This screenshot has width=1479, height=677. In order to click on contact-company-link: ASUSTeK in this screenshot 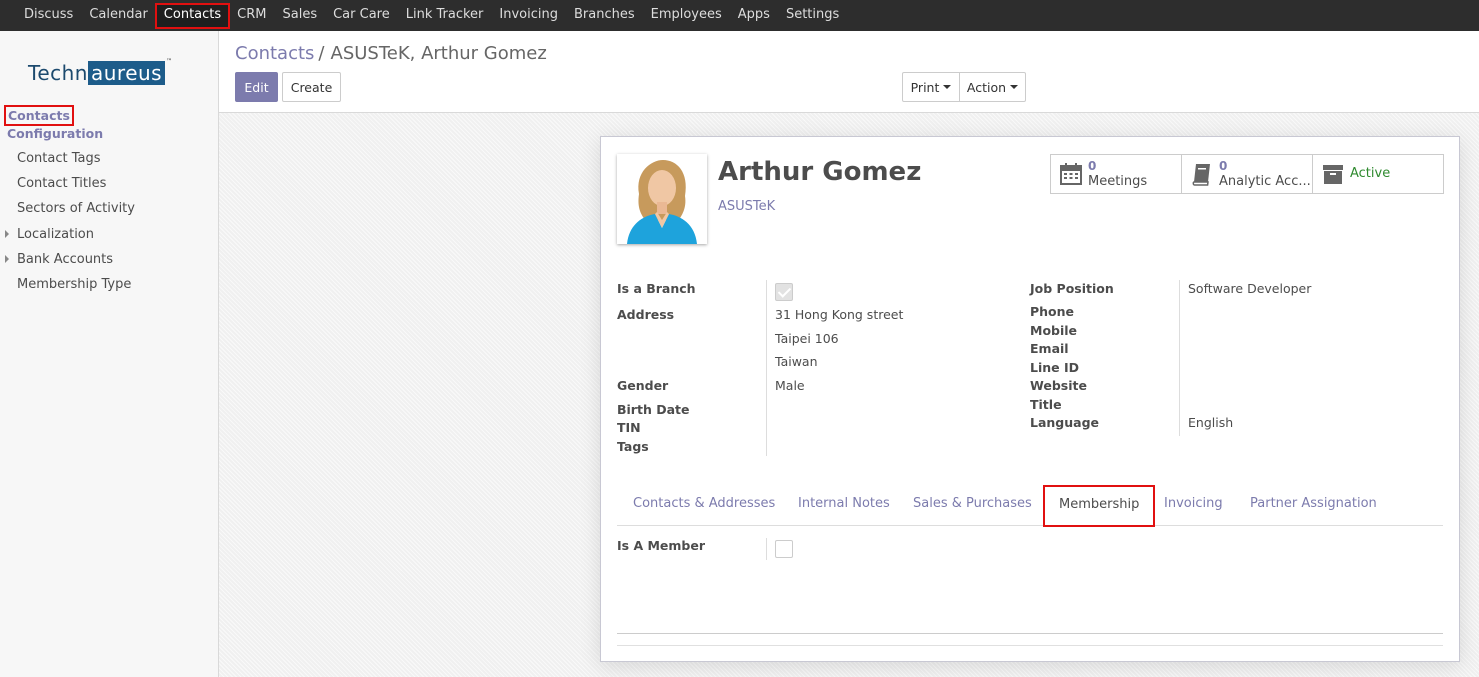, I will do `click(746, 206)`.